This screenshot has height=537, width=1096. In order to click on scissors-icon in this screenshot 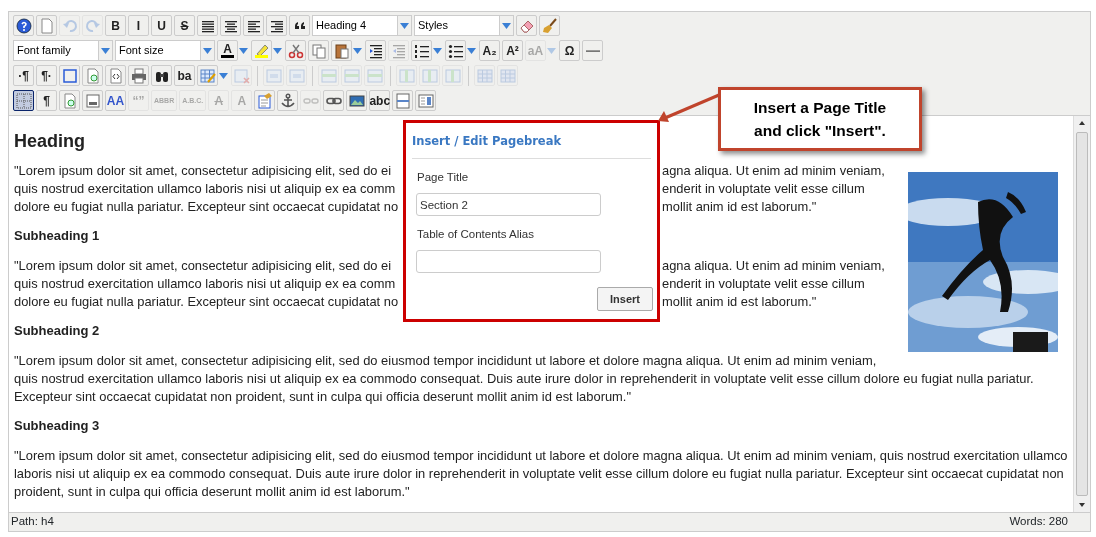, I will do `click(295, 50)`.